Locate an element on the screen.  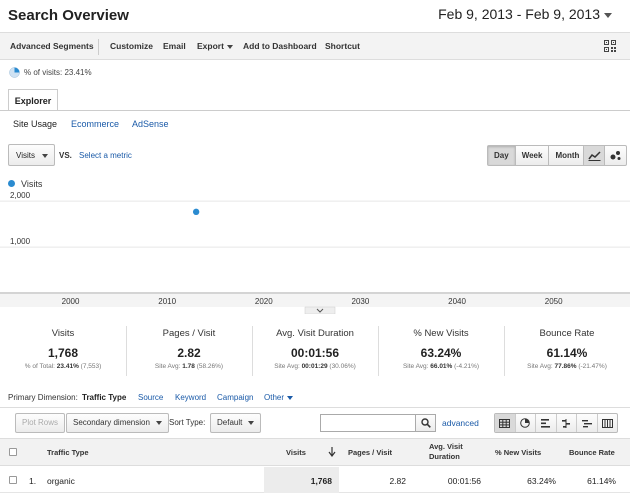
granularity-day-button: Day is located at coordinates (502, 155).